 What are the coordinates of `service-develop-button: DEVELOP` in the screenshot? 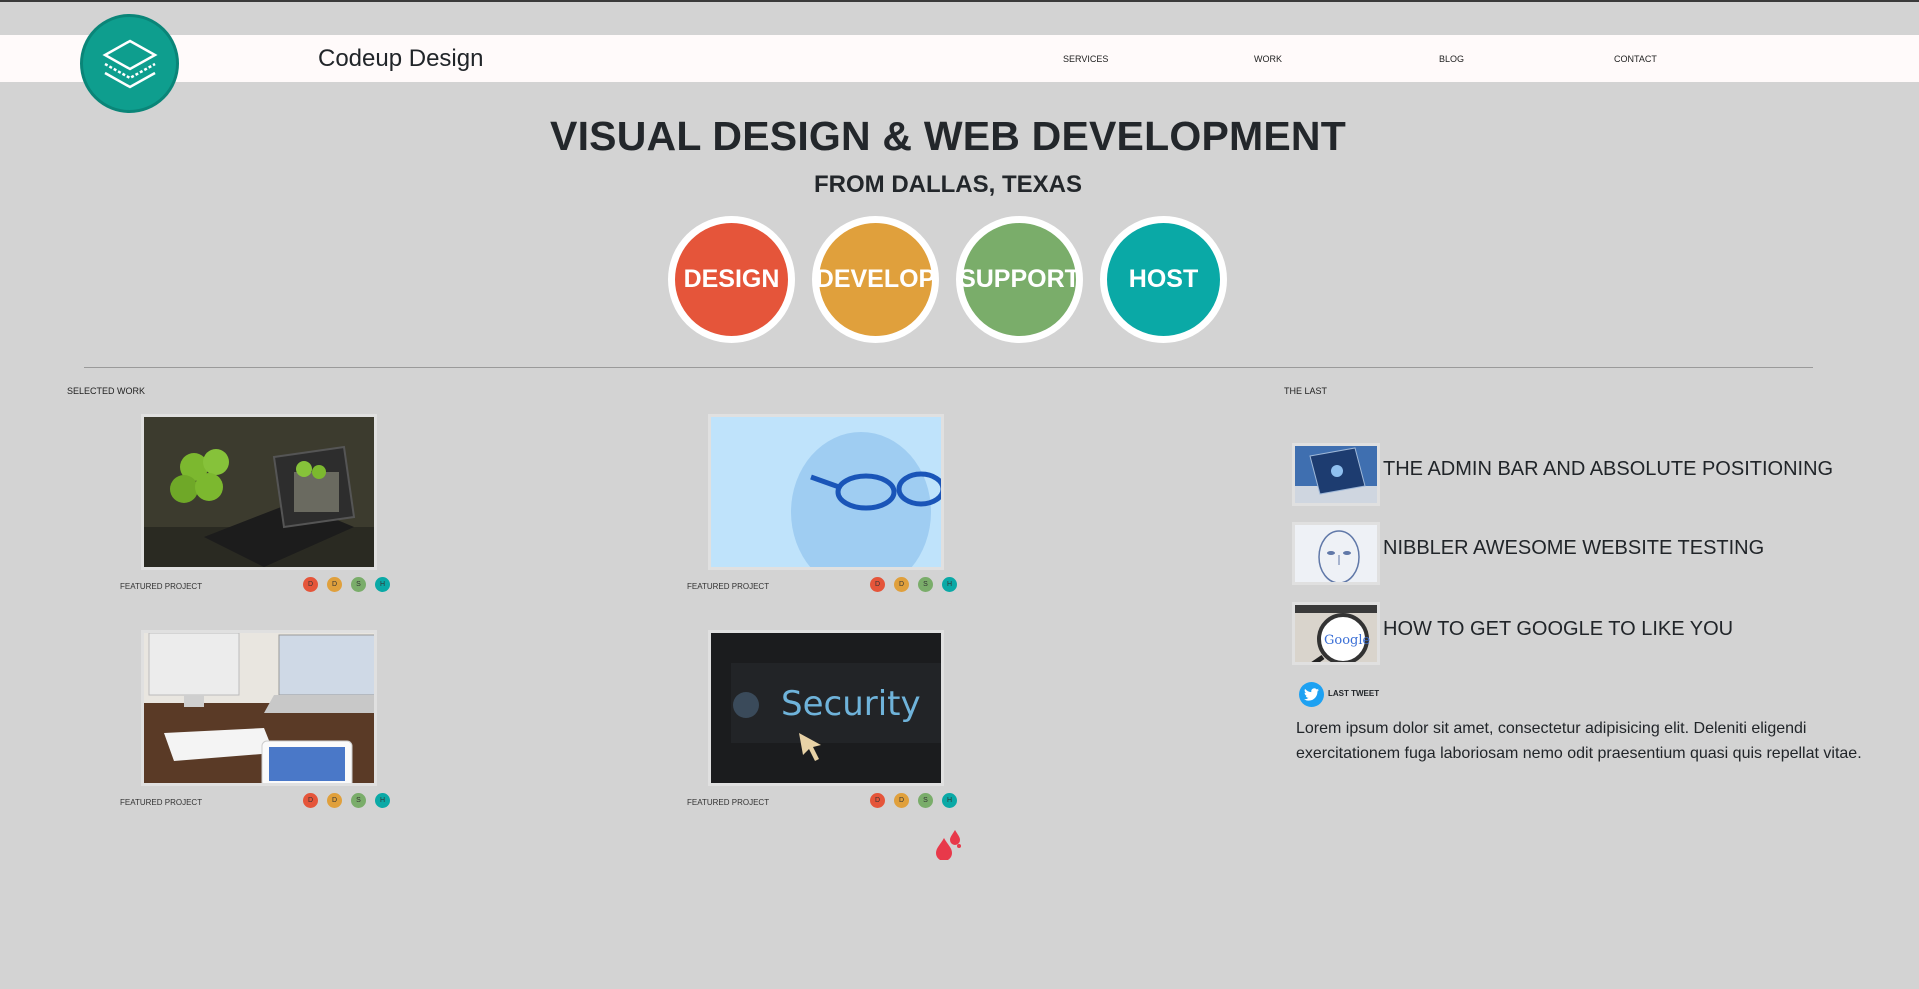 It's located at (875, 279).